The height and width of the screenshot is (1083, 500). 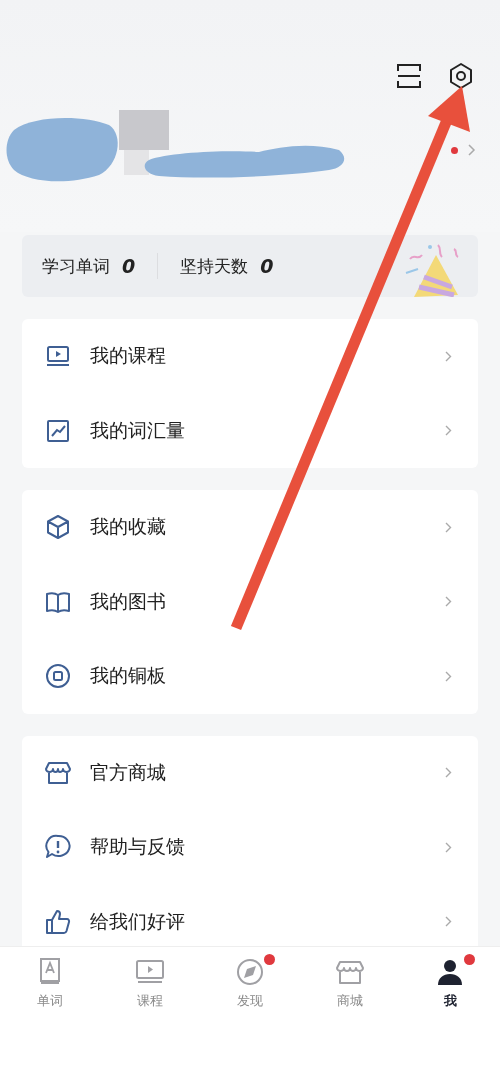 I want to click on menu-item: 我的课程, so click(x=250, y=356).